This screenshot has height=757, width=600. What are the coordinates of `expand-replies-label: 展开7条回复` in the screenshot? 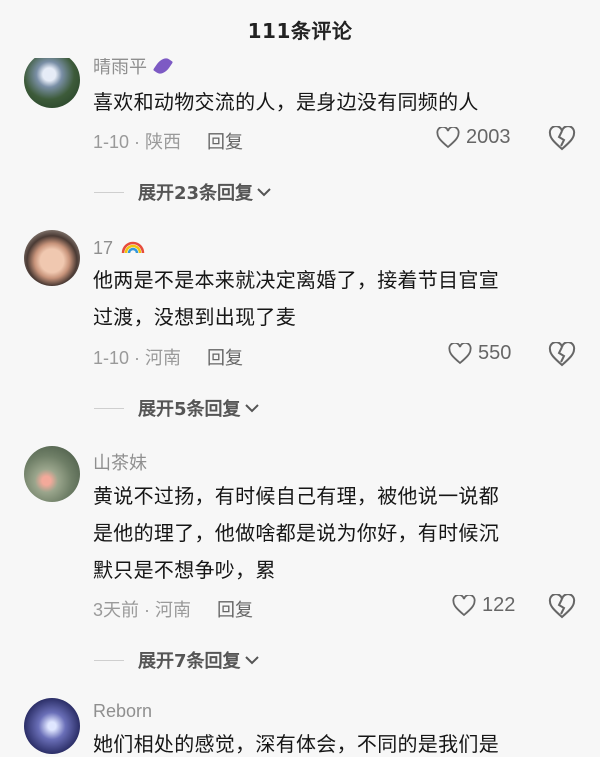 It's located at (189, 661).